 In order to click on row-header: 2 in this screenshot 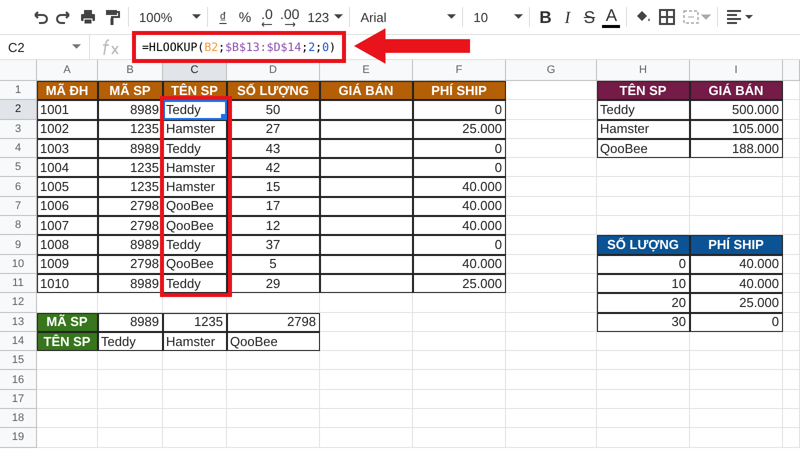, I will do `click(18, 110)`.